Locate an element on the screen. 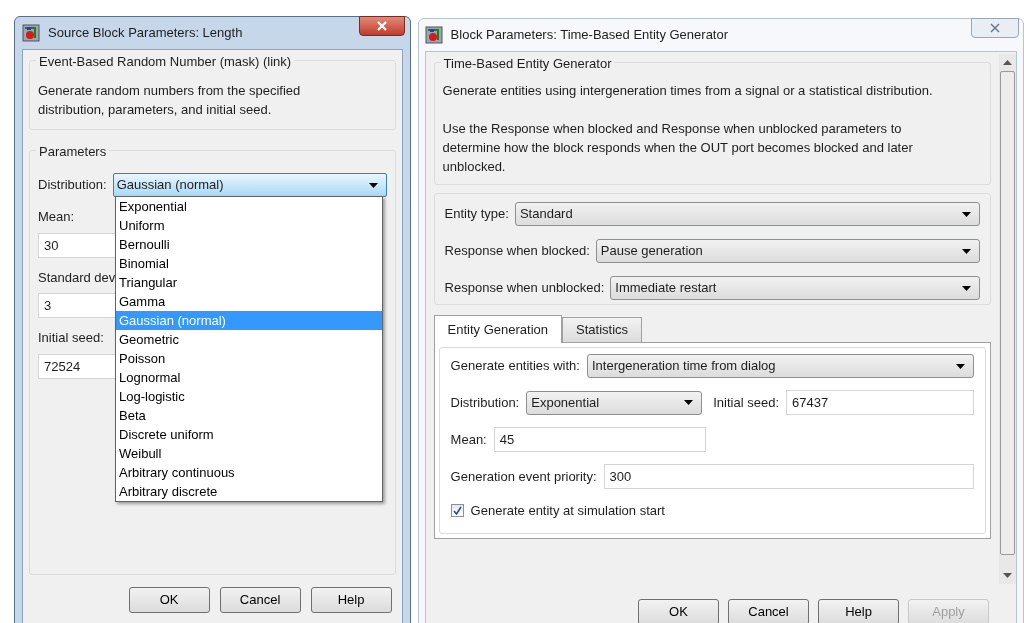 This screenshot has width=1024, height=623. field-label: Generate entities with: is located at coordinates (515, 366).